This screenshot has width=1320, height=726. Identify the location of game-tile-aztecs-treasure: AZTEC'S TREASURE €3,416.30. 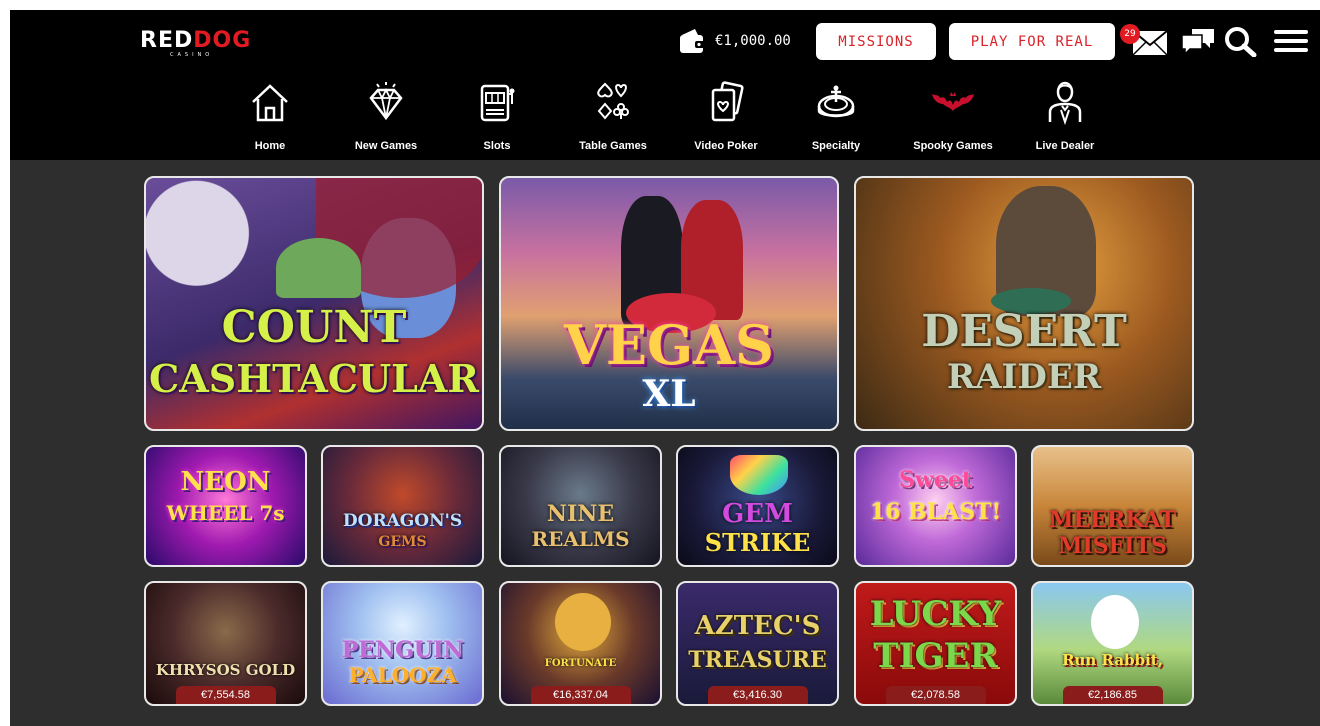
(757, 643).